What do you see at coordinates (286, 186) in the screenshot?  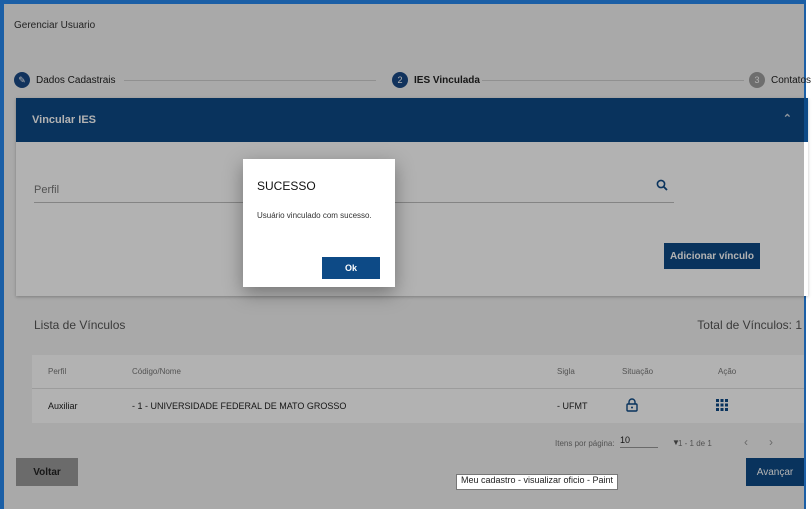 I see `dialog-title: SUCESSO` at bounding box center [286, 186].